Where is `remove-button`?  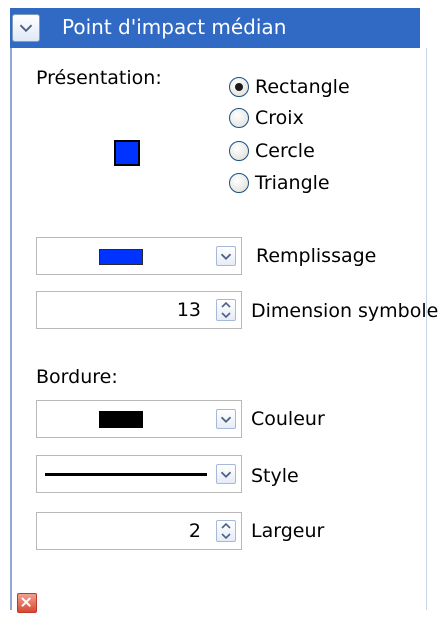 remove-button is located at coordinates (27, 603).